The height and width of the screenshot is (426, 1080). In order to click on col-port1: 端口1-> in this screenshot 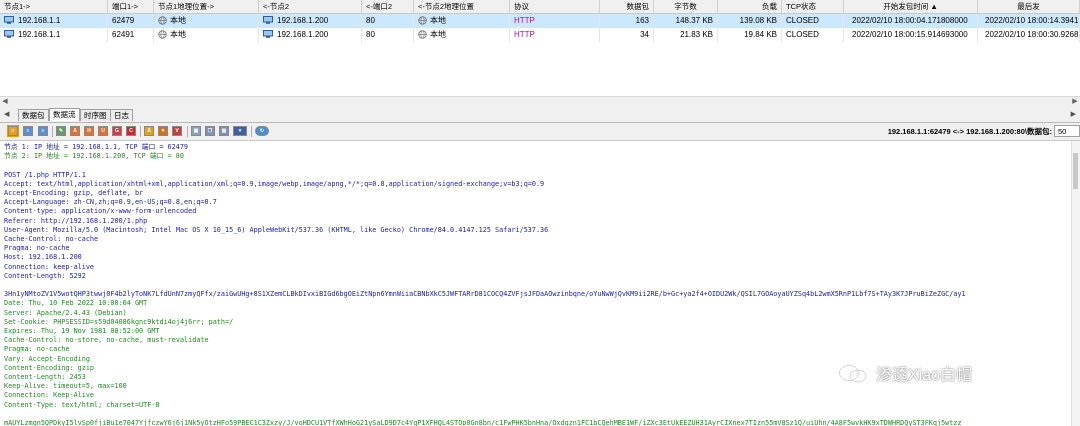, I will do `click(131, 6)`.